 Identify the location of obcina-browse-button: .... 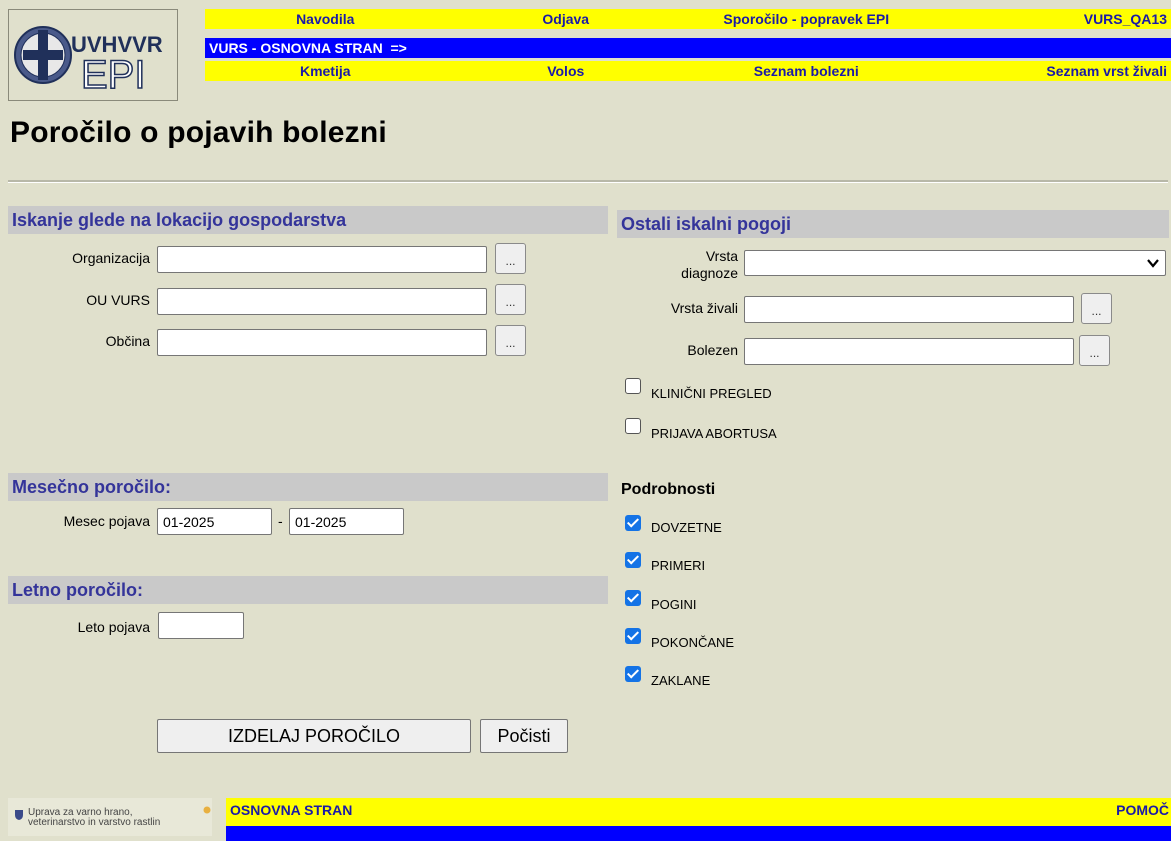
(510, 340).